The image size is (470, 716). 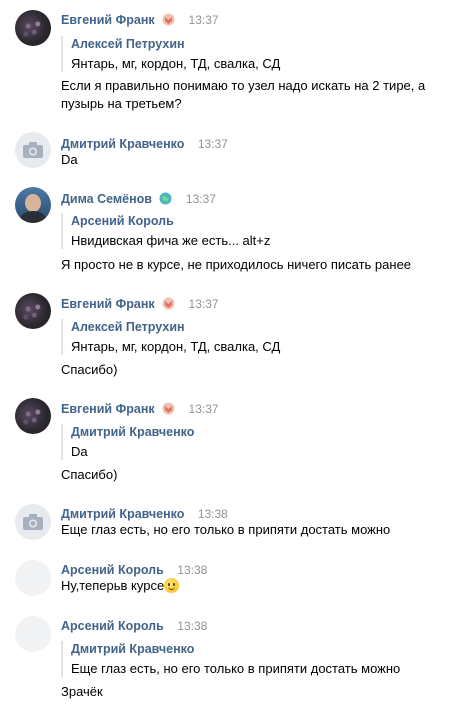 I want to click on message-text: Ну,теперьв курсе, so click(x=113, y=585).